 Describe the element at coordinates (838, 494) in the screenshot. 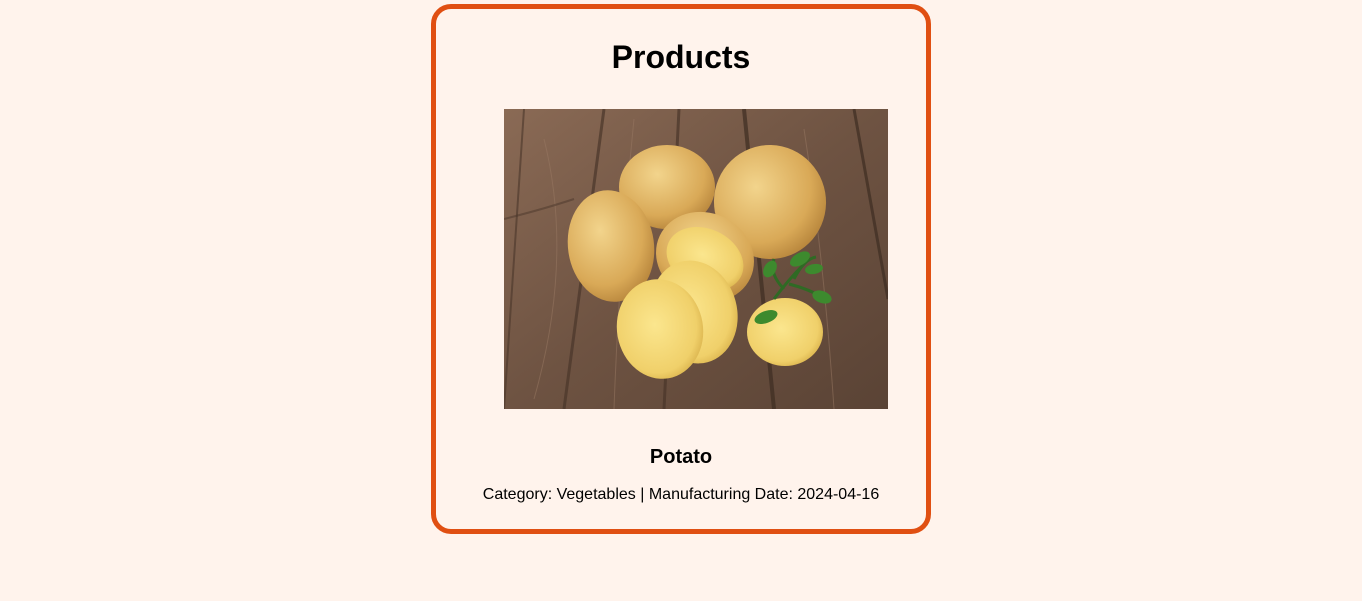

I see `manufacturing-date-value: 2024-04-16` at that location.